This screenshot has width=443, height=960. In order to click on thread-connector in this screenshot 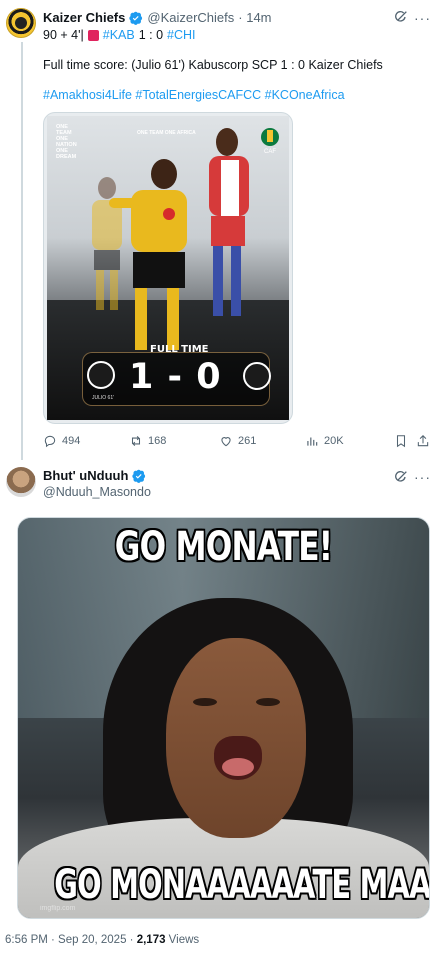, I will do `click(22, 251)`.